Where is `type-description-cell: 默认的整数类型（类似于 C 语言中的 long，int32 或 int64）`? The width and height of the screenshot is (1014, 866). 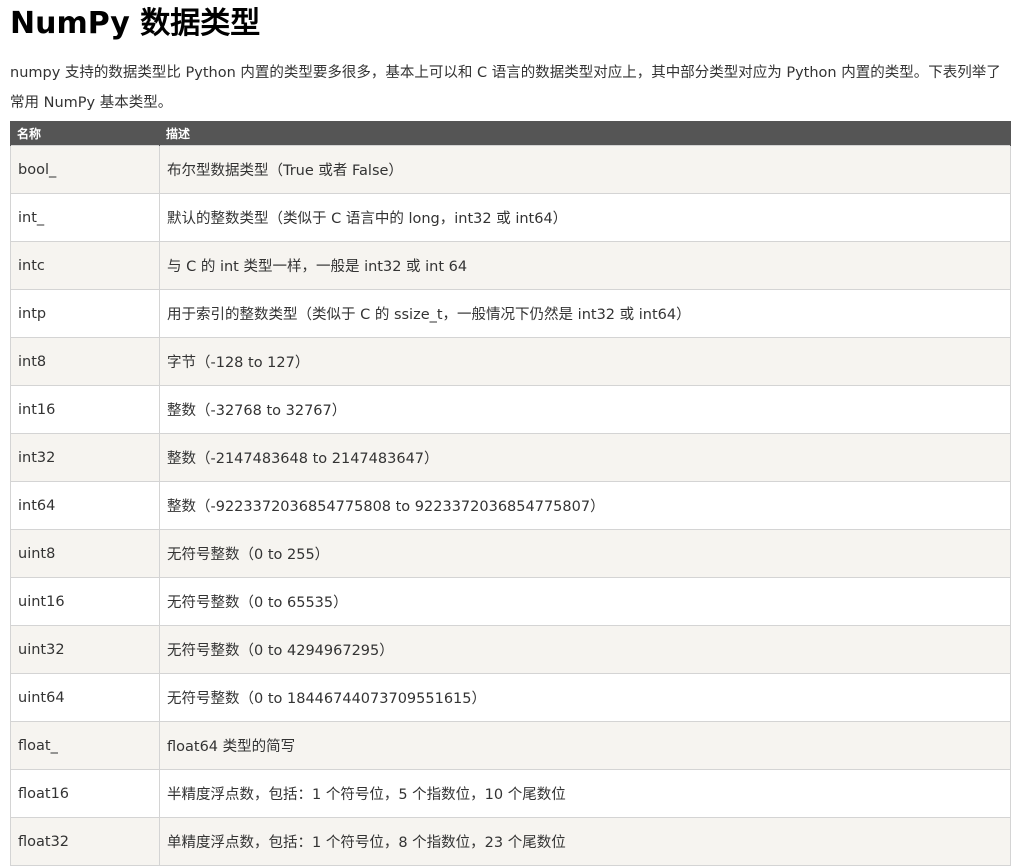 type-description-cell: 默认的整数类型（类似于 C 语言中的 long，int32 或 int64） is located at coordinates (585, 217).